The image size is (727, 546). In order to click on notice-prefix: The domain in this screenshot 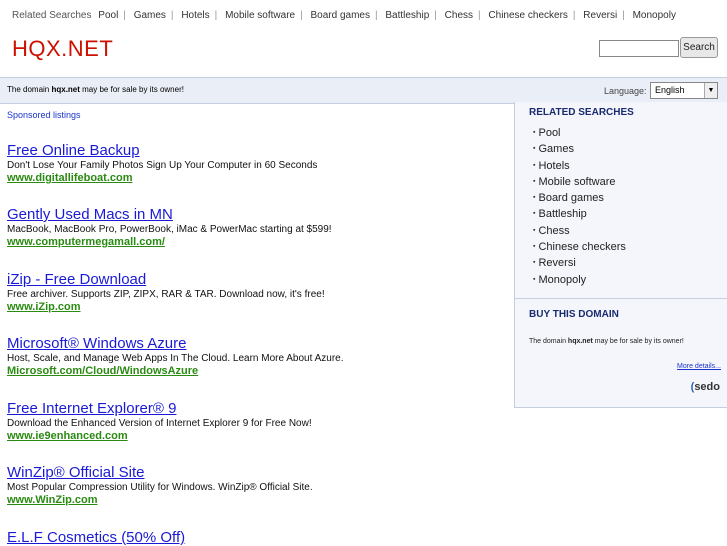, I will do `click(29, 89)`.